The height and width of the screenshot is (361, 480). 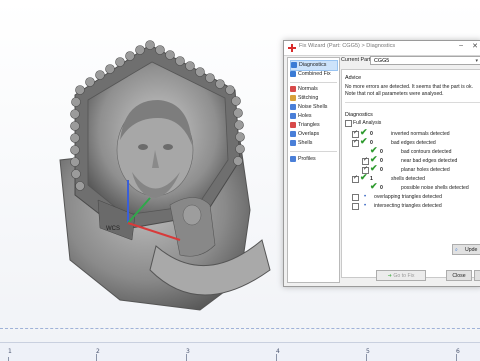 What do you see at coordinates (476, 61) in the screenshot?
I see `chevron-down-icon: ▾` at bounding box center [476, 61].